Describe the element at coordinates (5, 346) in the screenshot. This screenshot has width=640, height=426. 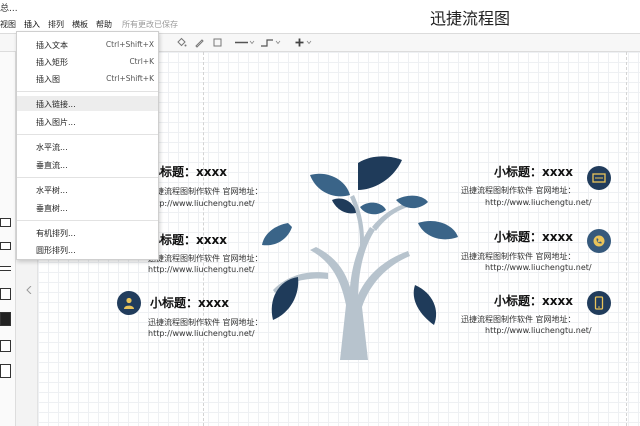
I see `shape-envelope` at that location.